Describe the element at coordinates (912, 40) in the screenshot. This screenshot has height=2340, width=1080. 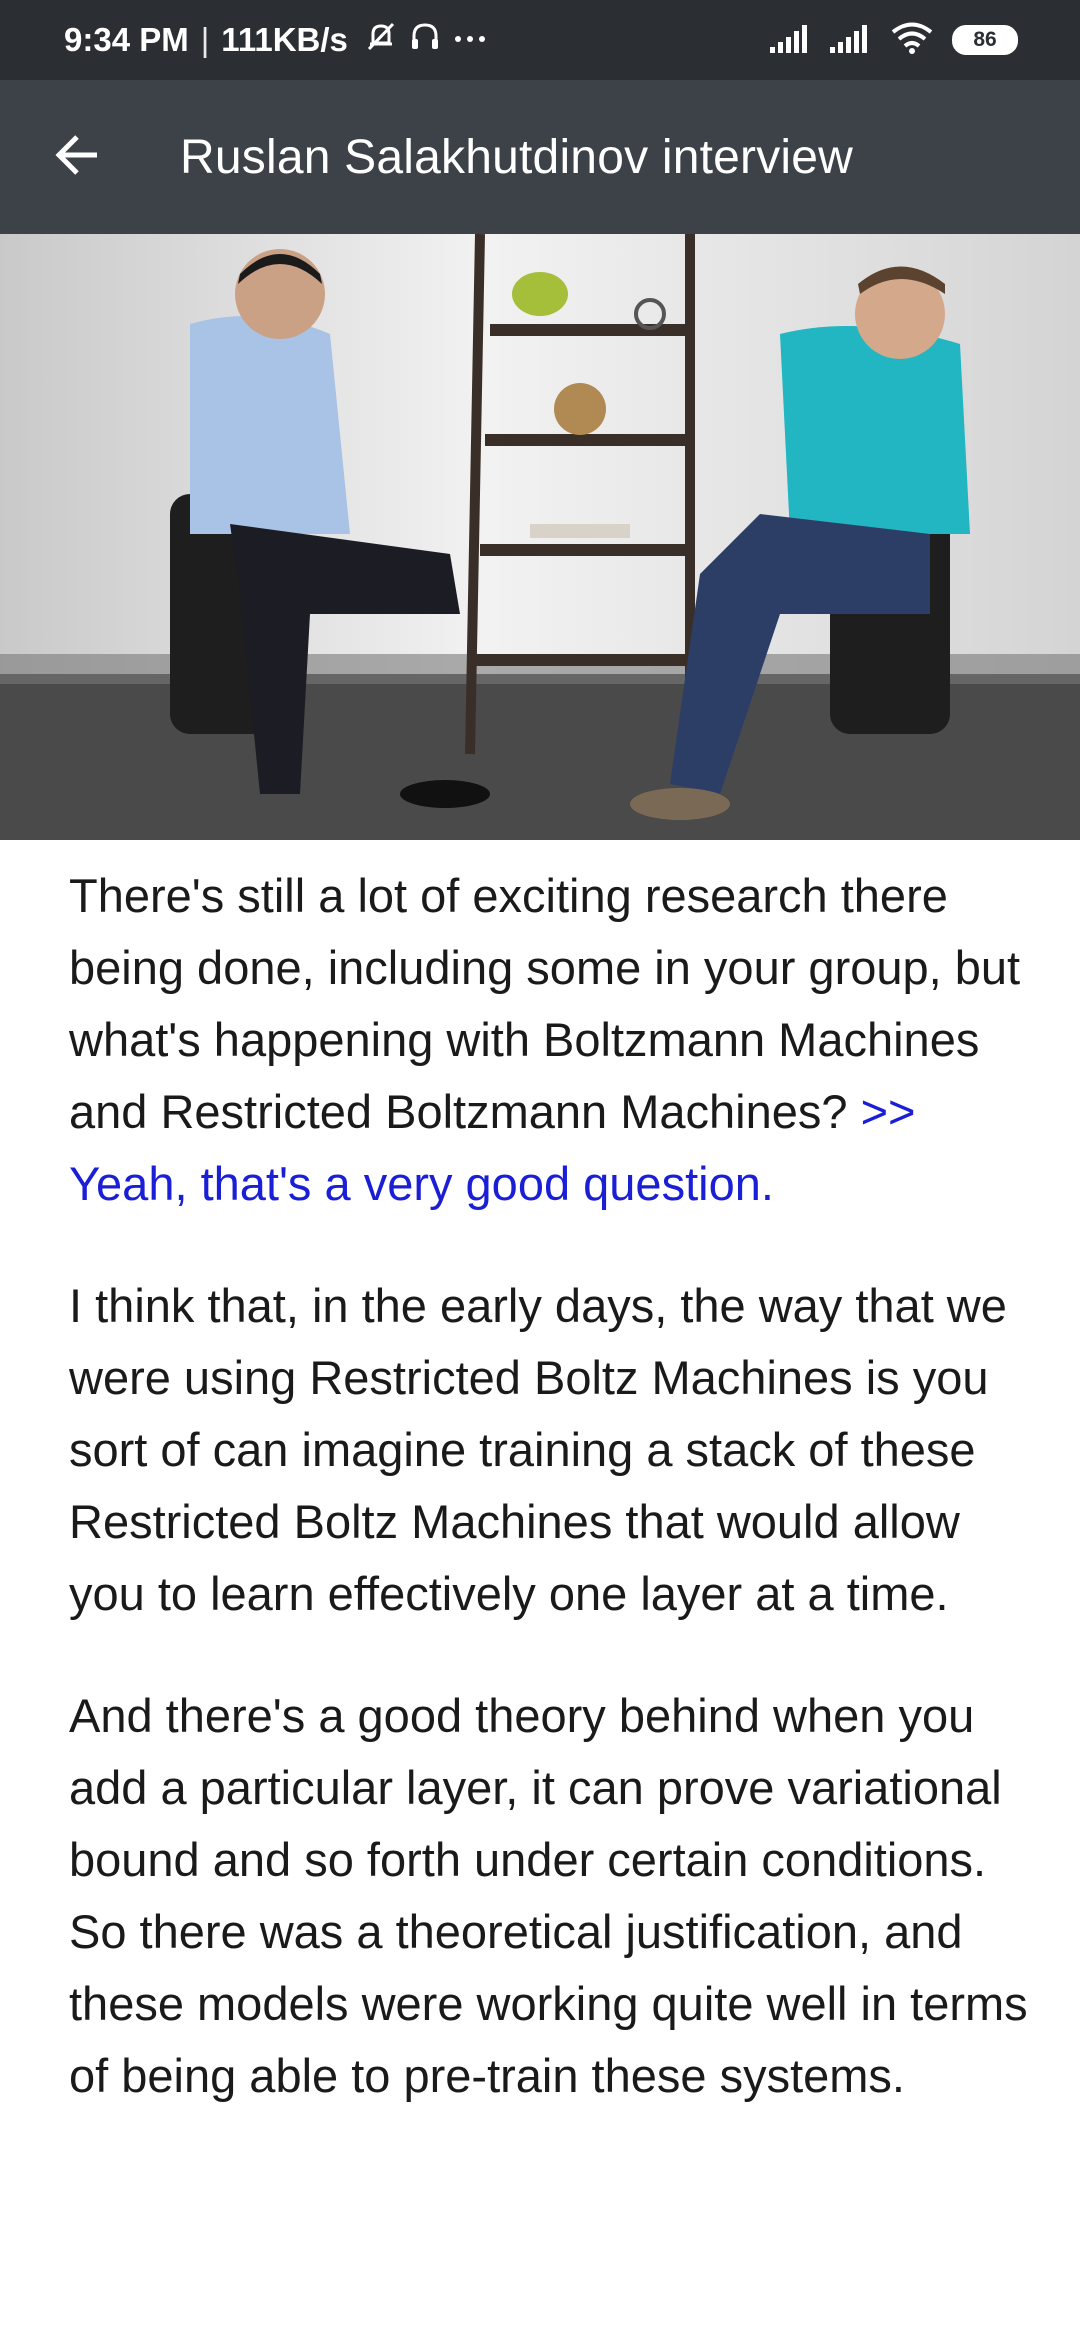
I see `wifi-icon` at that location.